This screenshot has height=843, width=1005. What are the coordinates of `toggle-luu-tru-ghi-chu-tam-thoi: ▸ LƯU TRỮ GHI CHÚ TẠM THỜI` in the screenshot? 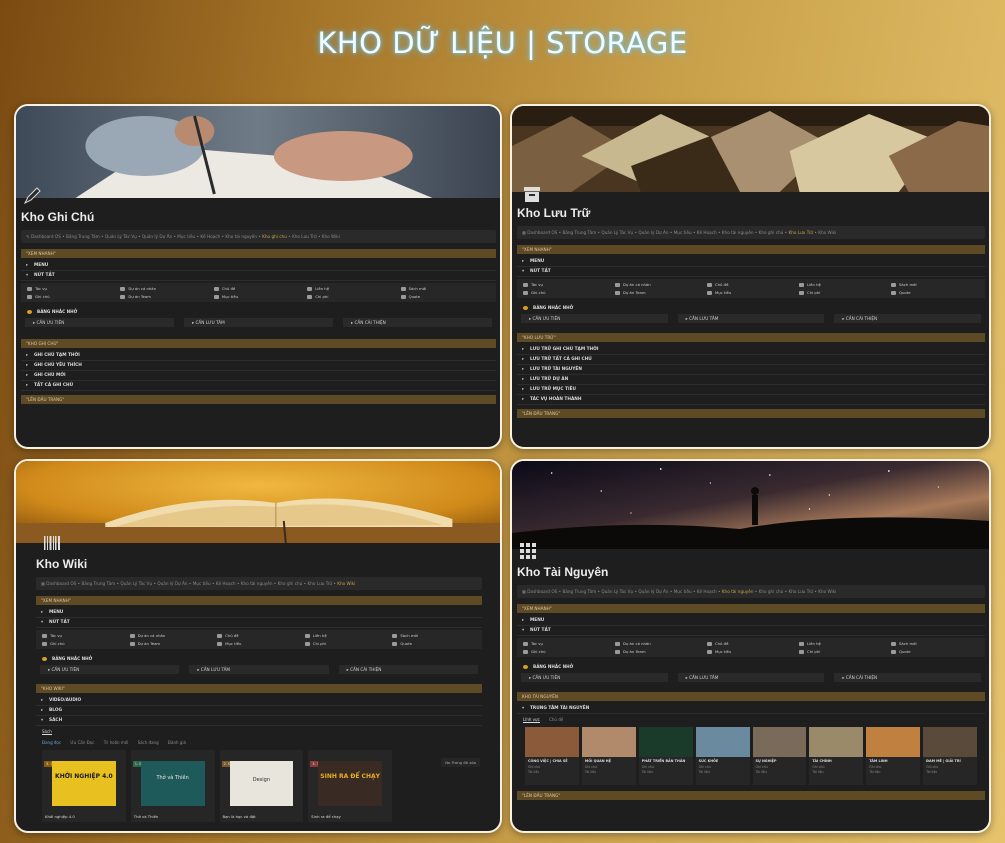 It's located at (751, 350).